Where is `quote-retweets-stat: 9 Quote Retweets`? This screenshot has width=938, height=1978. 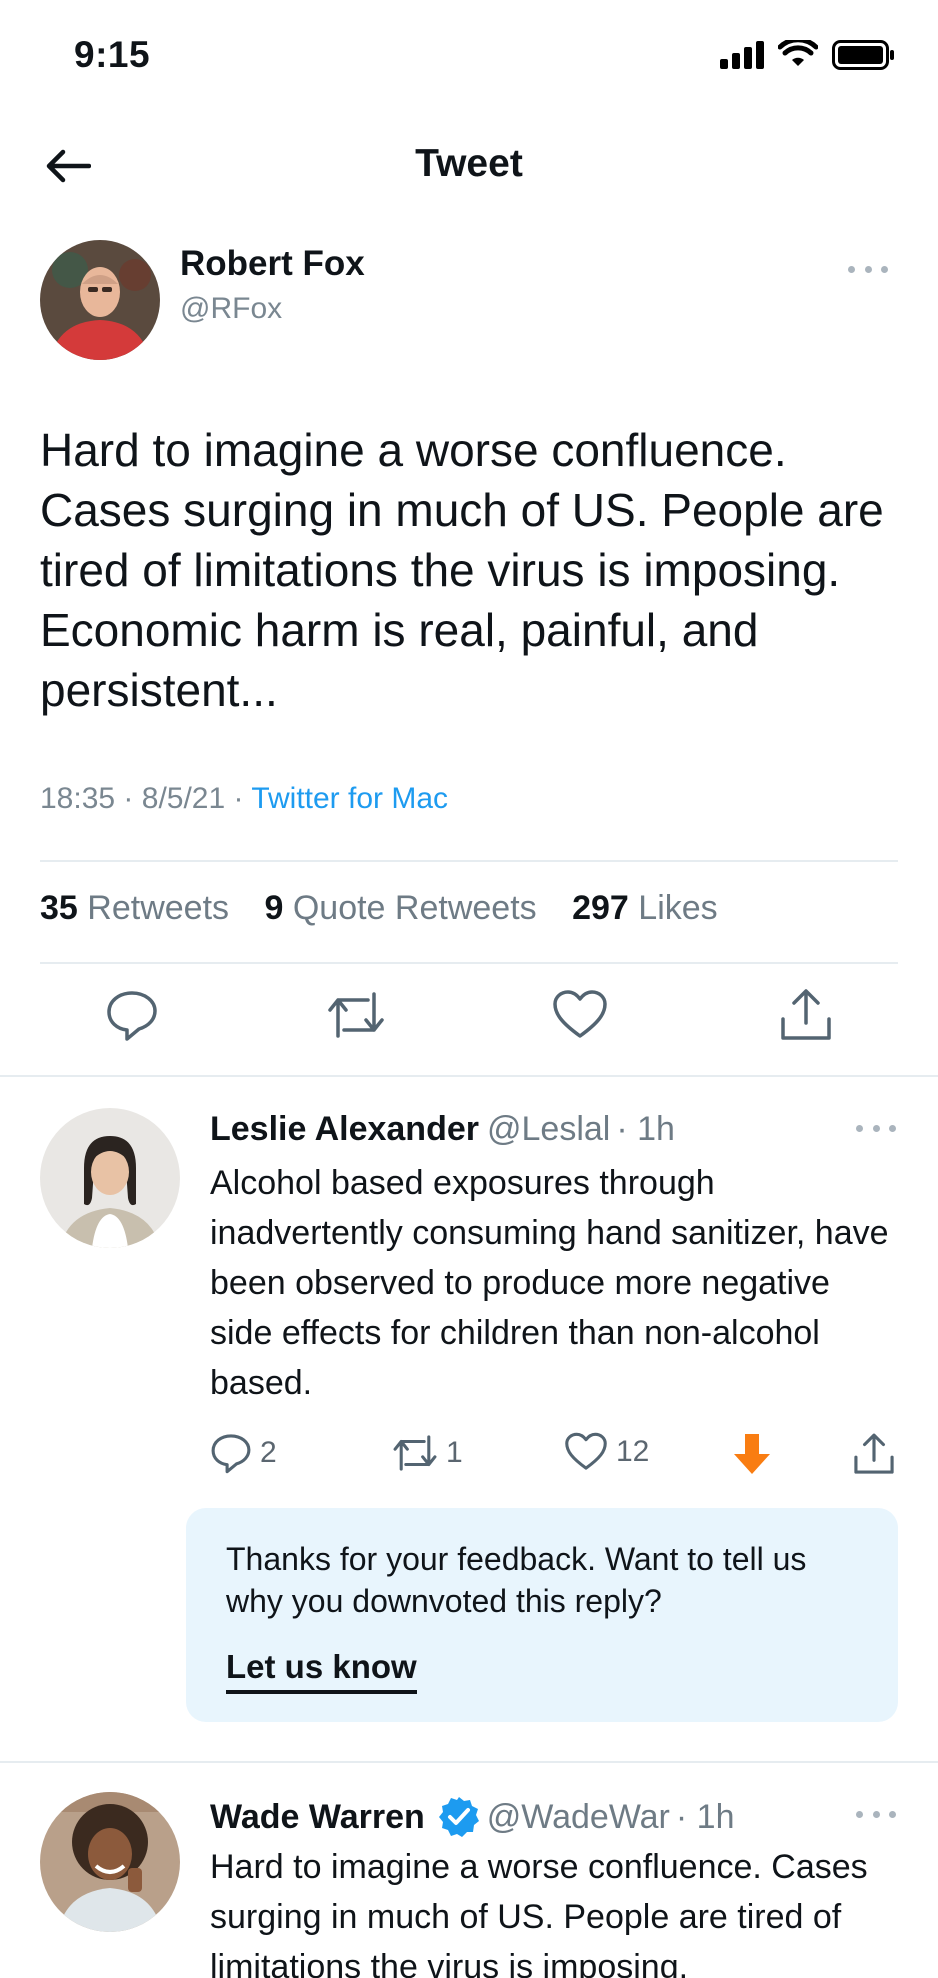
quote-retweets-stat: 9 Quote Retweets is located at coordinates (400, 908).